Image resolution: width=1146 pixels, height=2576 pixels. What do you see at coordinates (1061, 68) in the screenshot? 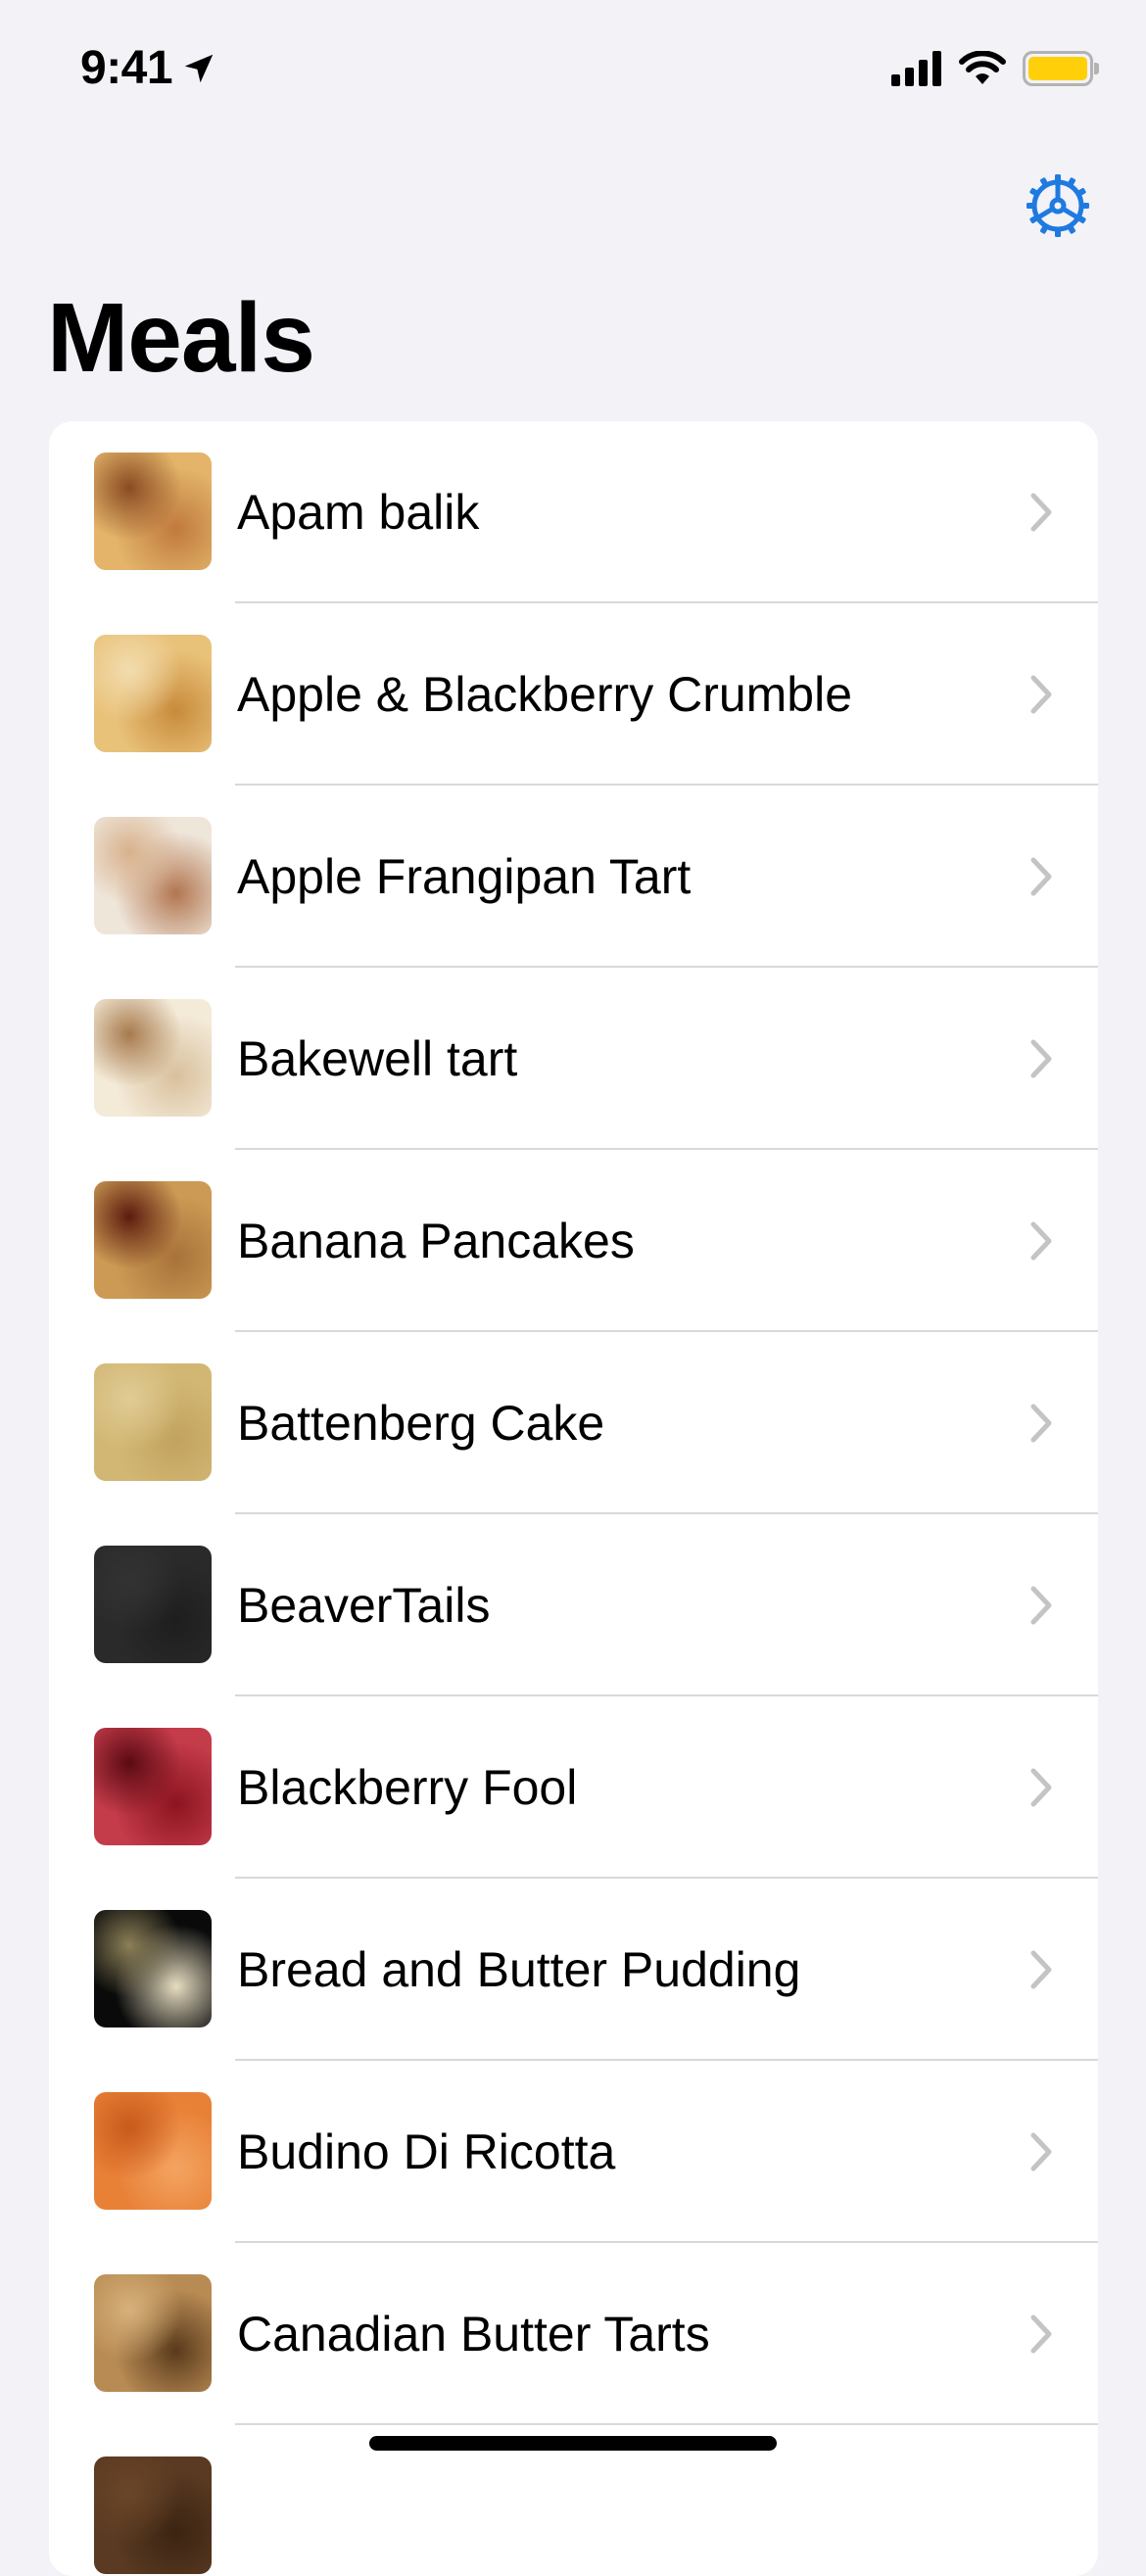
I see `battery-icon` at bounding box center [1061, 68].